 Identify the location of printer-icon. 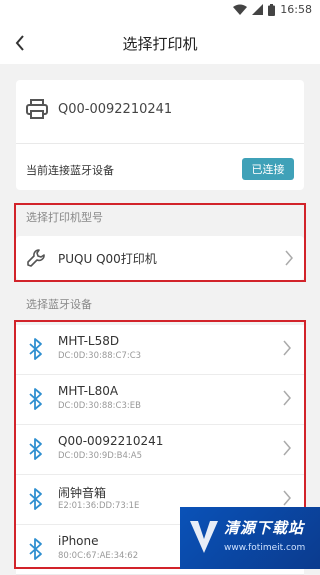
(37, 109).